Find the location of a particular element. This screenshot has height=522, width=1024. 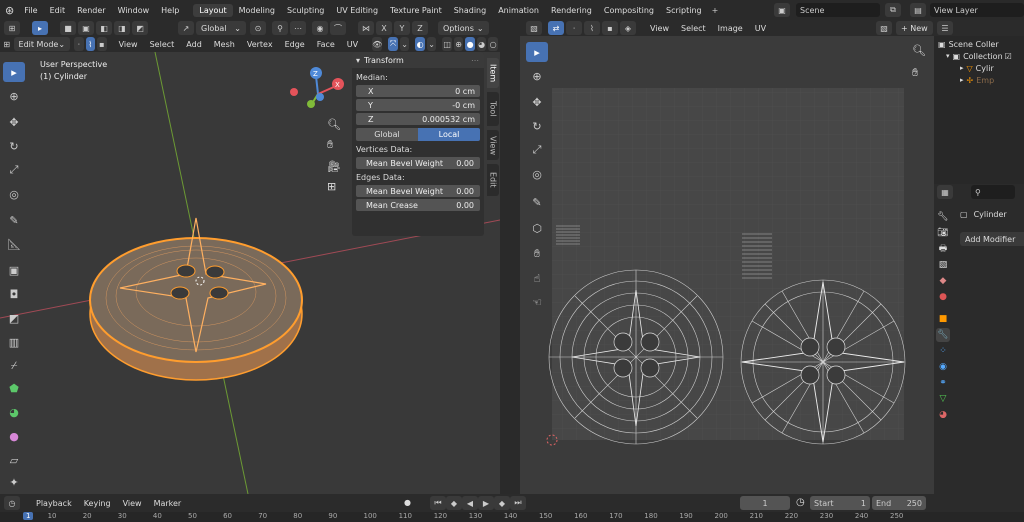

loop-cut-tool-icon: ▥ is located at coordinates (14, 342).